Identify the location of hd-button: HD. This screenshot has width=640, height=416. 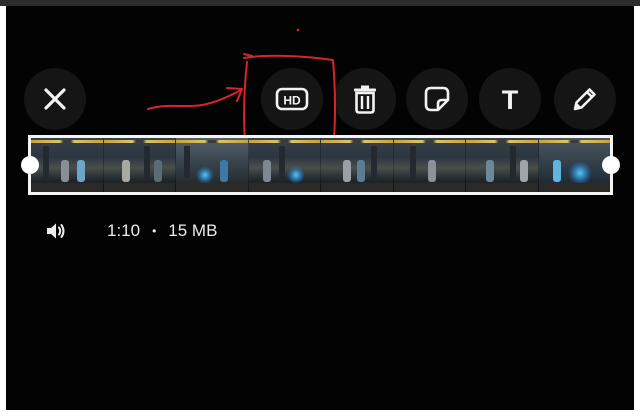
(292, 99).